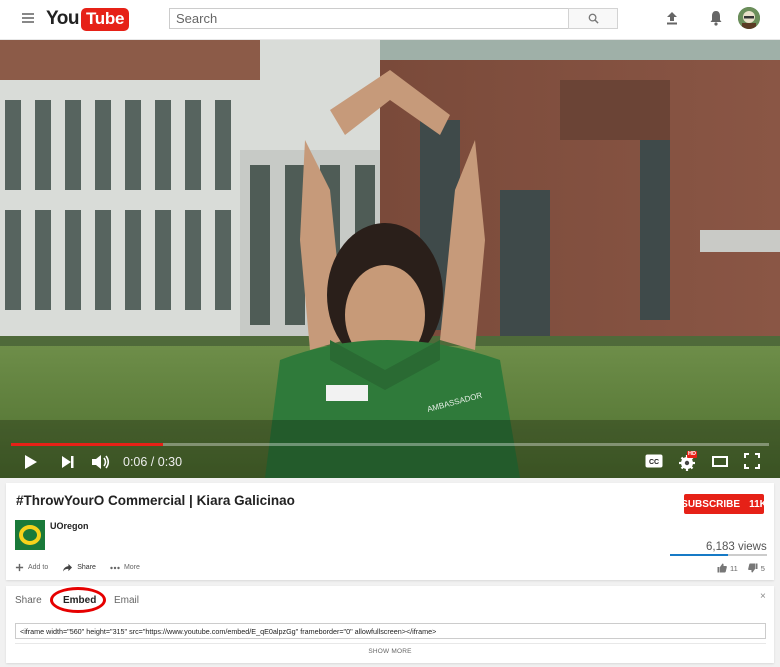 This screenshot has height=667, width=780. What do you see at coordinates (390, 643) in the screenshot?
I see `divider` at bounding box center [390, 643].